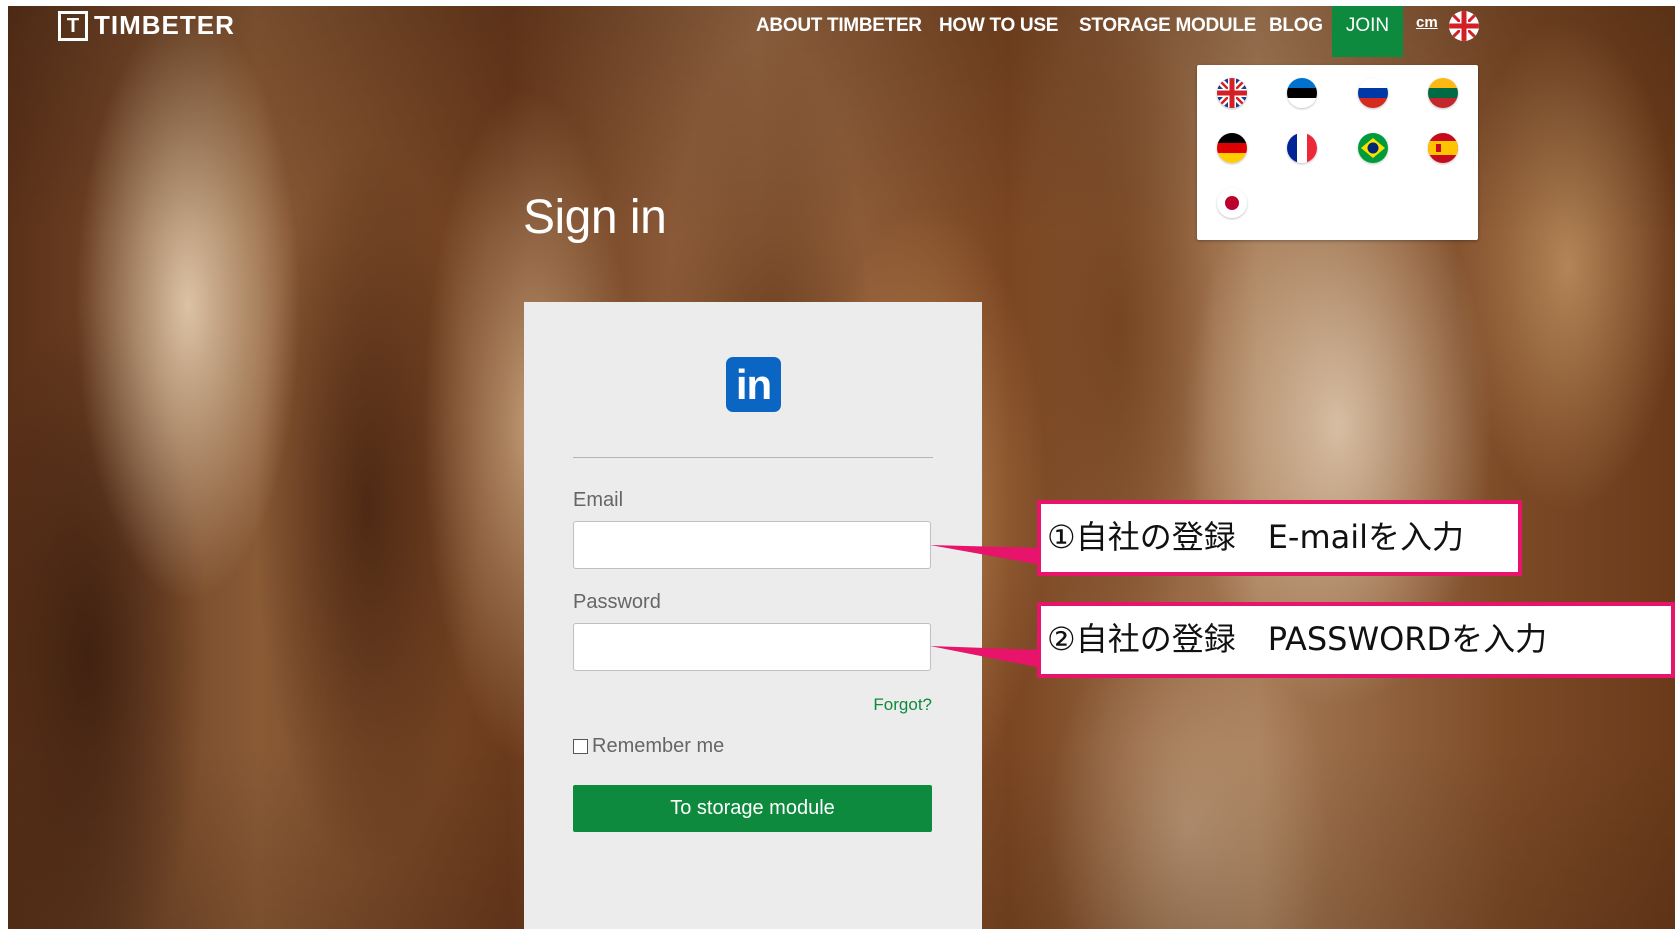 Image resolution: width=1675 pixels, height=929 pixels. Describe the element at coordinates (1279, 538) in the screenshot. I see `email-callout: ①自社の登録 E-mailを入力` at that location.